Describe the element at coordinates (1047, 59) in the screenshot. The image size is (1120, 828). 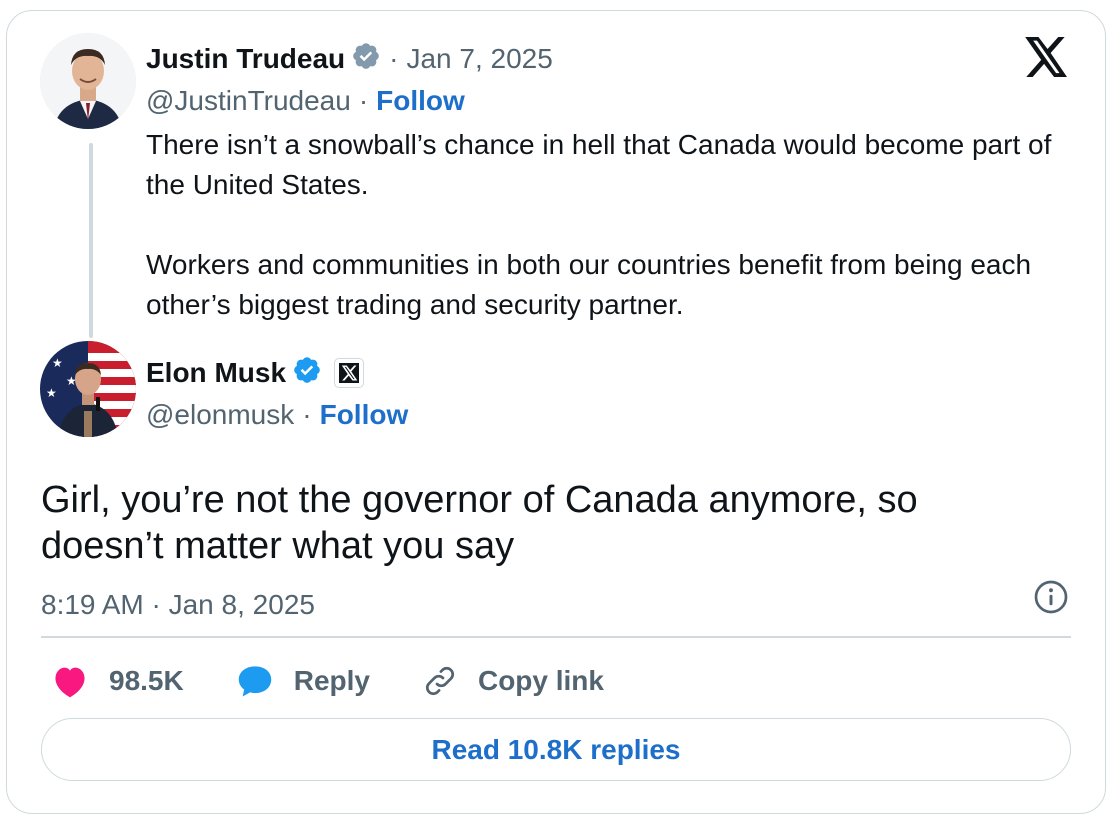
I see `x-logo-icon` at that location.